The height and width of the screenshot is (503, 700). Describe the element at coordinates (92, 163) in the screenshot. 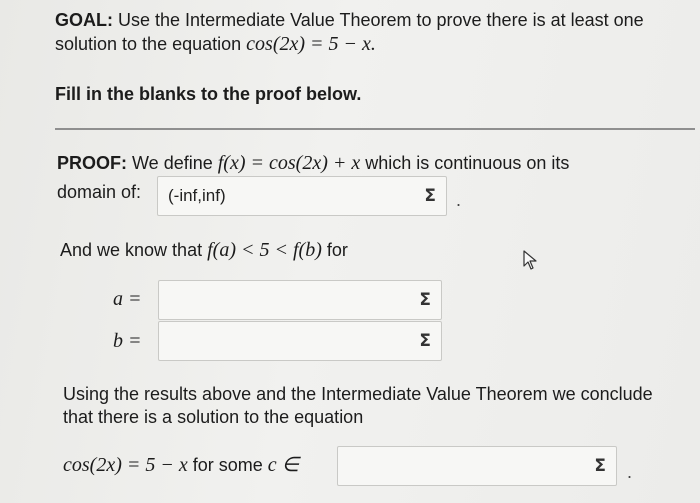

I see `proof-label: PROOF:` at that location.